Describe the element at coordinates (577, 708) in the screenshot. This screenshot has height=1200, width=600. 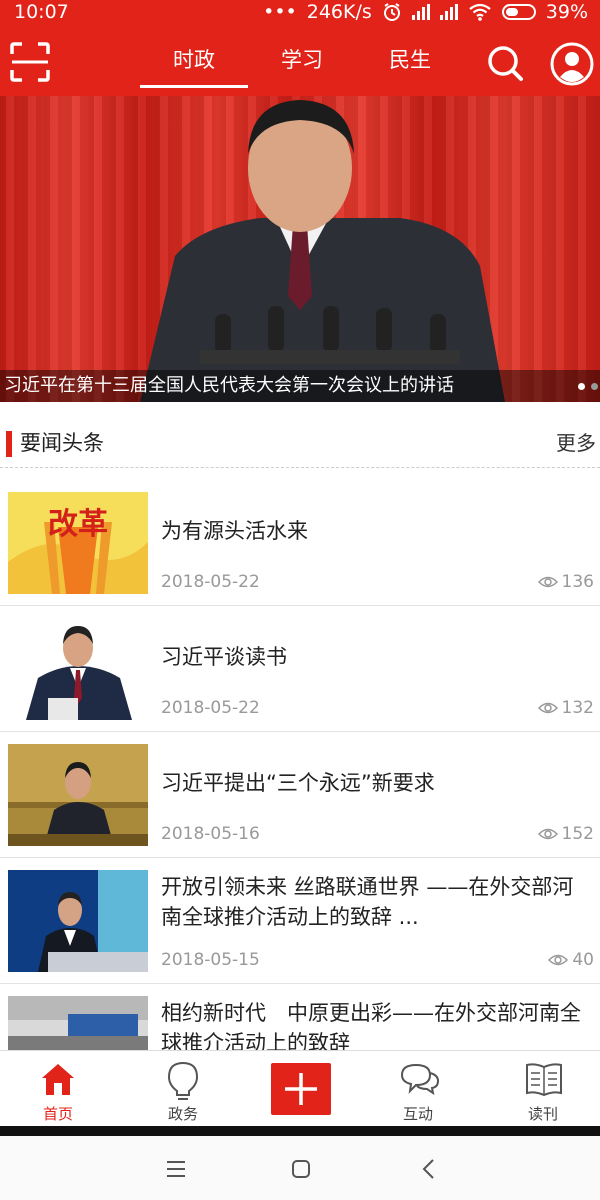
I see `view-count-value: 132` at that location.